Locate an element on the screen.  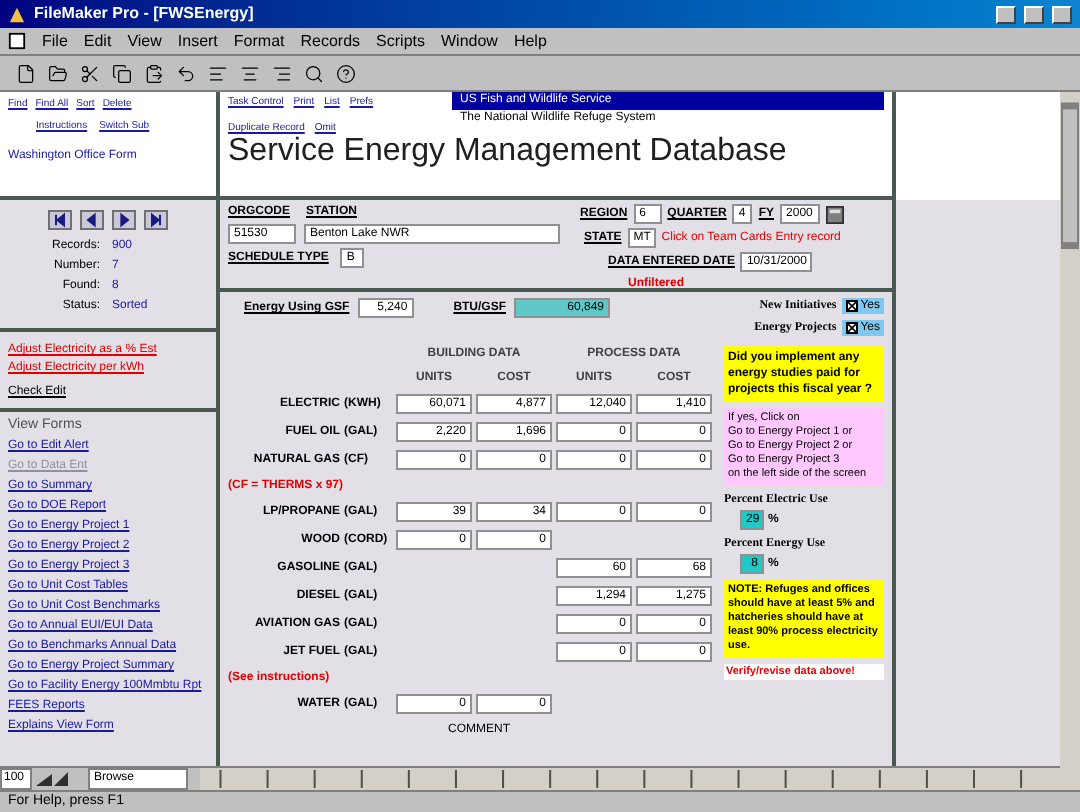
close-button is located at coordinates (1062, 14).